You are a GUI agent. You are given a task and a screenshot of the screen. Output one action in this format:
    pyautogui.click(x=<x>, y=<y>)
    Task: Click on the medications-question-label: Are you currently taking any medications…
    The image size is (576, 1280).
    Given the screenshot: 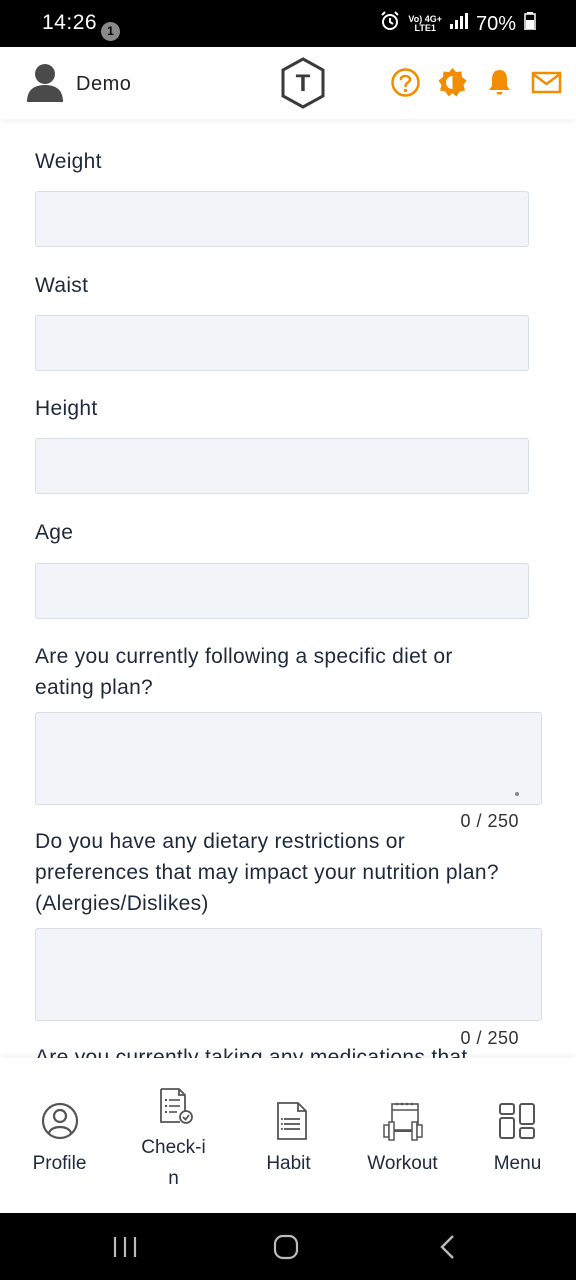 What is the action you would take?
    pyautogui.click(x=251, y=1052)
    